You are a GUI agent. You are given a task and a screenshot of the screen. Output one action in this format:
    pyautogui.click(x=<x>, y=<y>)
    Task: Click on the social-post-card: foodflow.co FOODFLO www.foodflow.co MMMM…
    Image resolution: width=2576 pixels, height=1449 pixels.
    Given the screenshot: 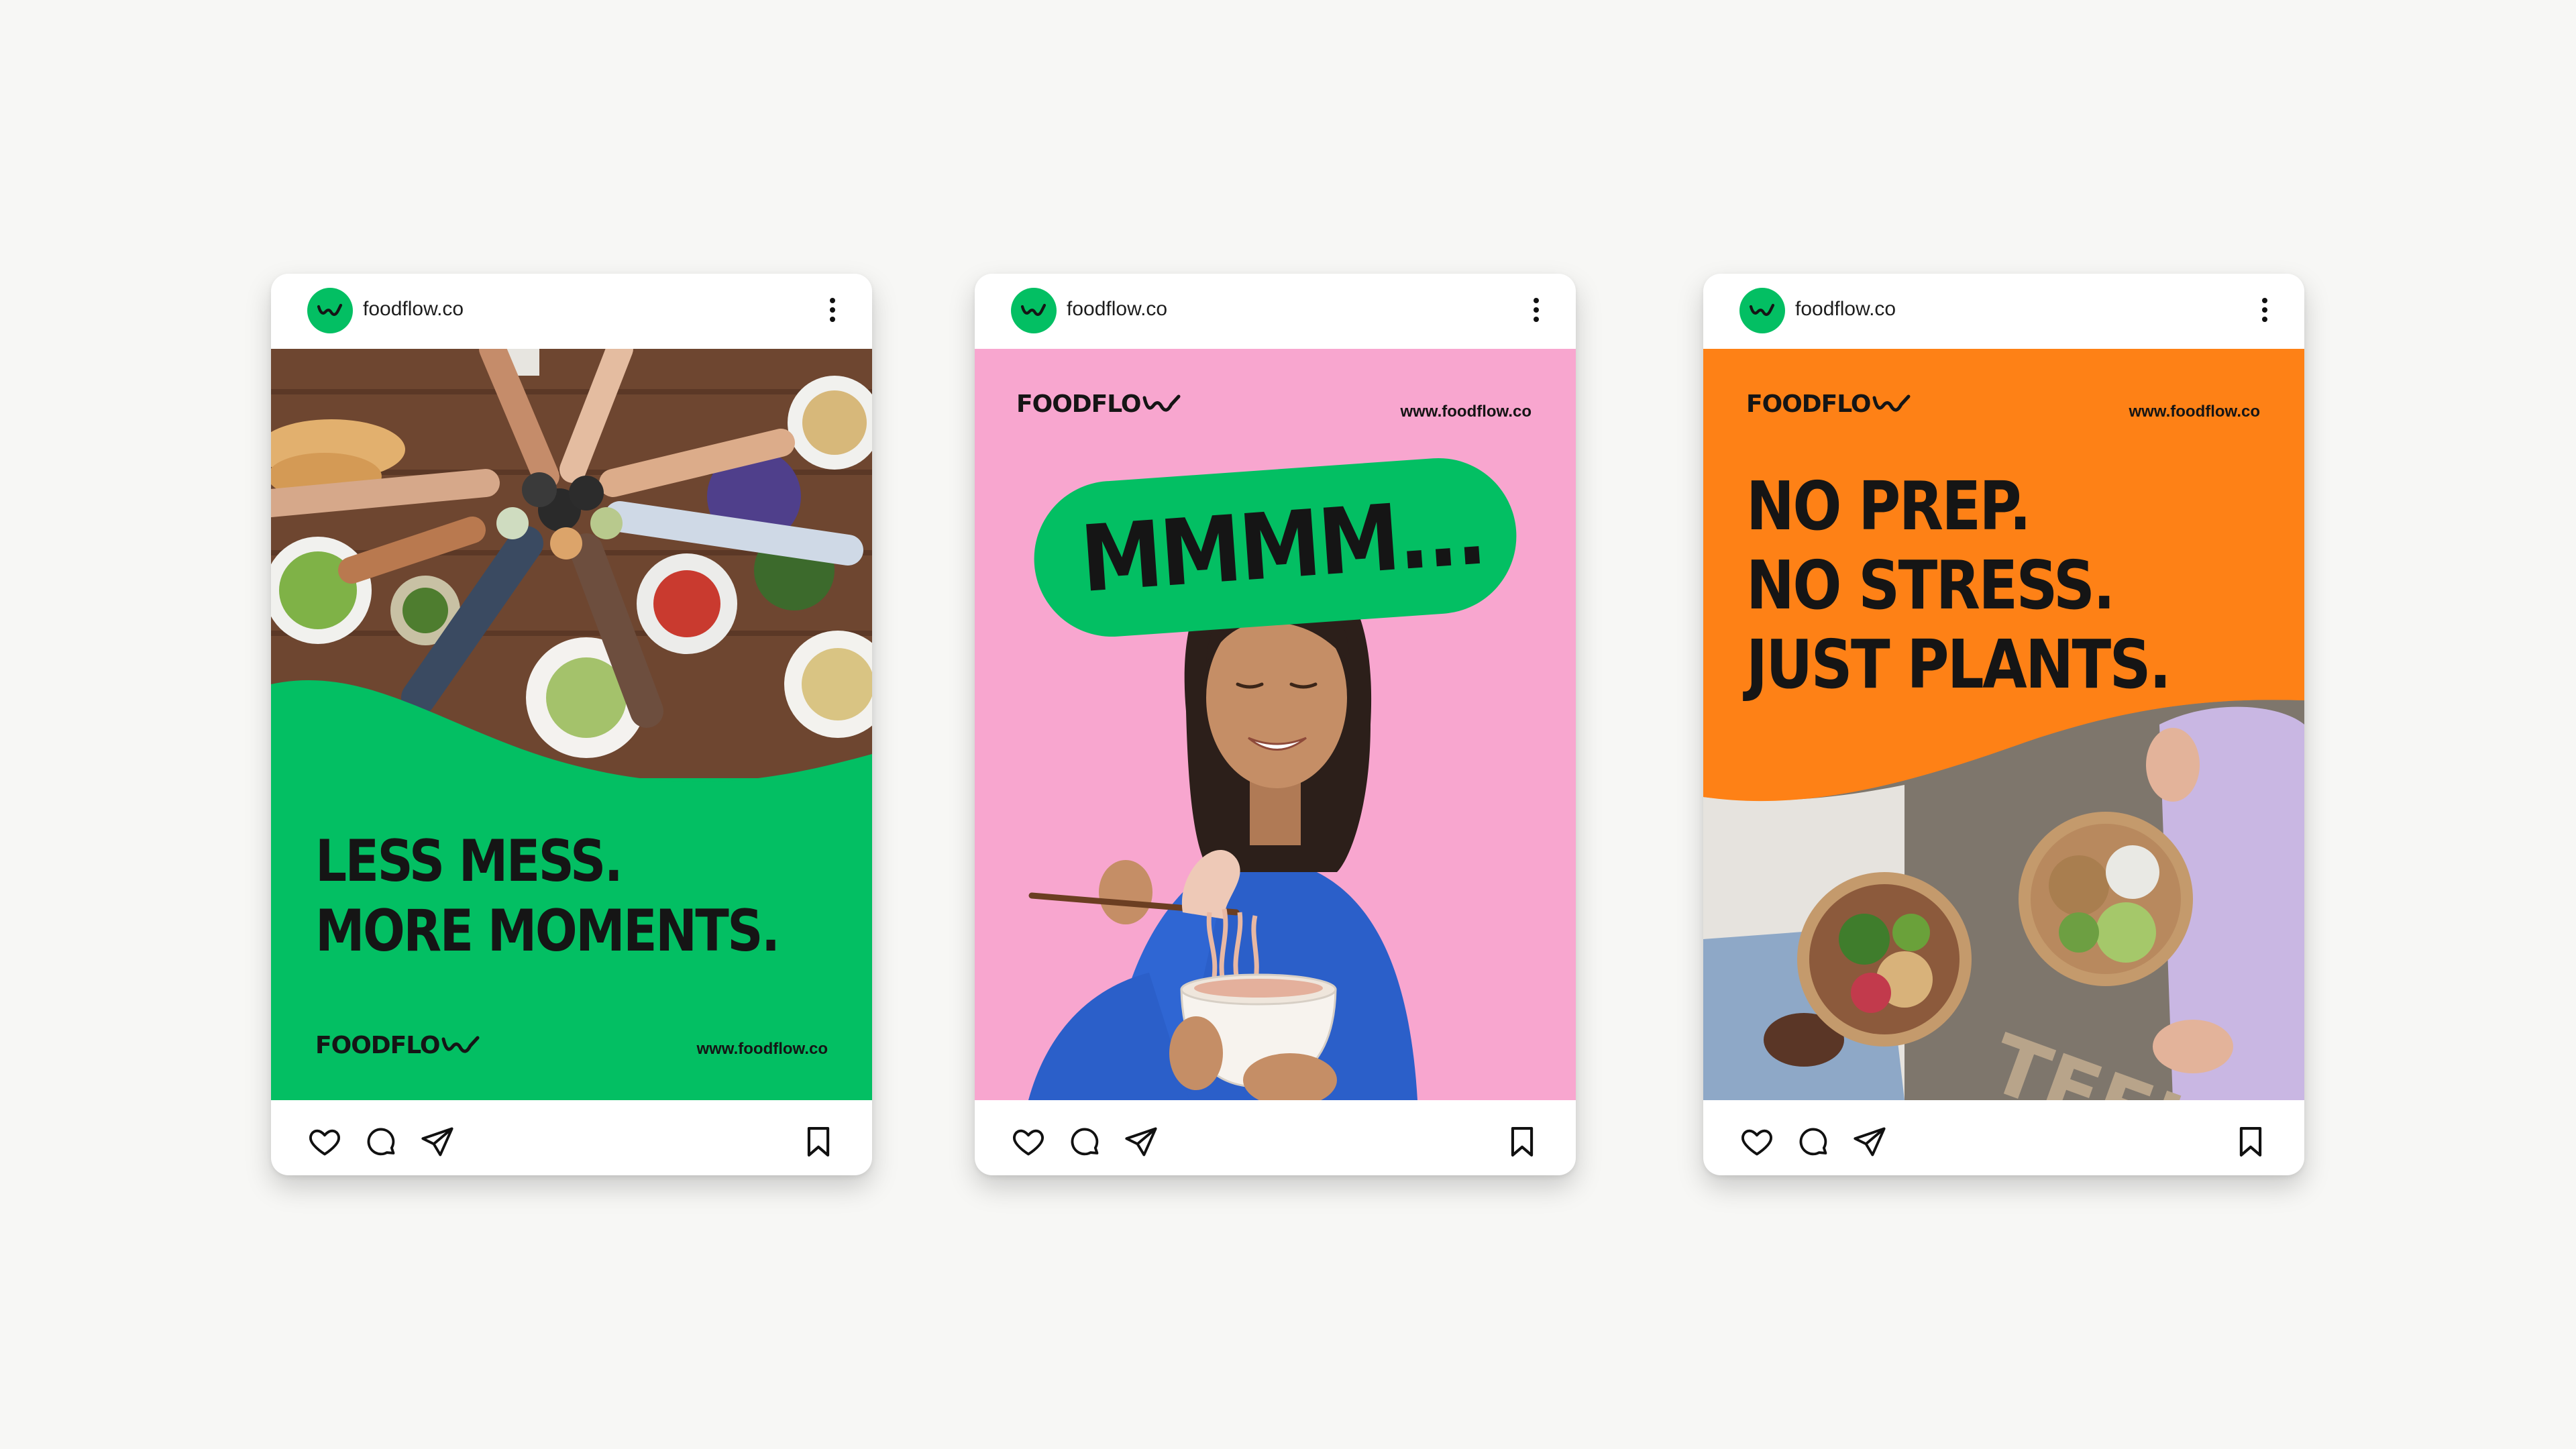 What is the action you would take?
    pyautogui.click(x=1275, y=724)
    